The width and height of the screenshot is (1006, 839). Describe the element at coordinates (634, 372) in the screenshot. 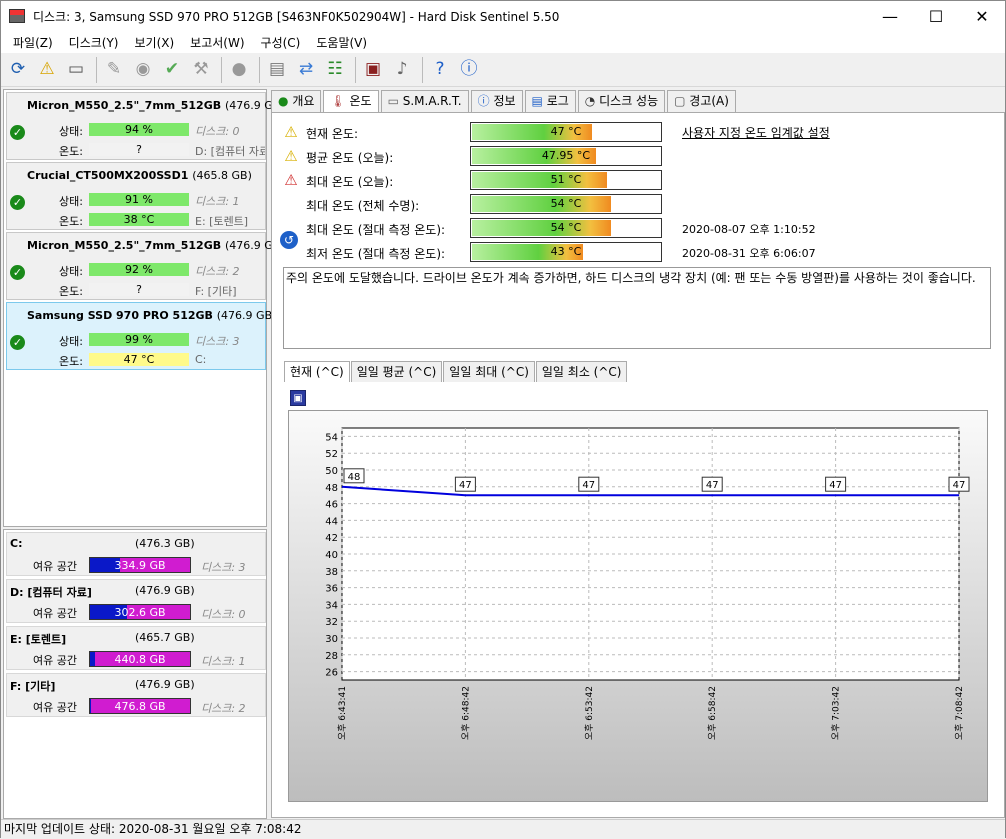

I see `chart-tabs: 현재 (^C) 일일 평균 (^C) 일일 최대 (^C) 일일 최소 (^C)` at that location.